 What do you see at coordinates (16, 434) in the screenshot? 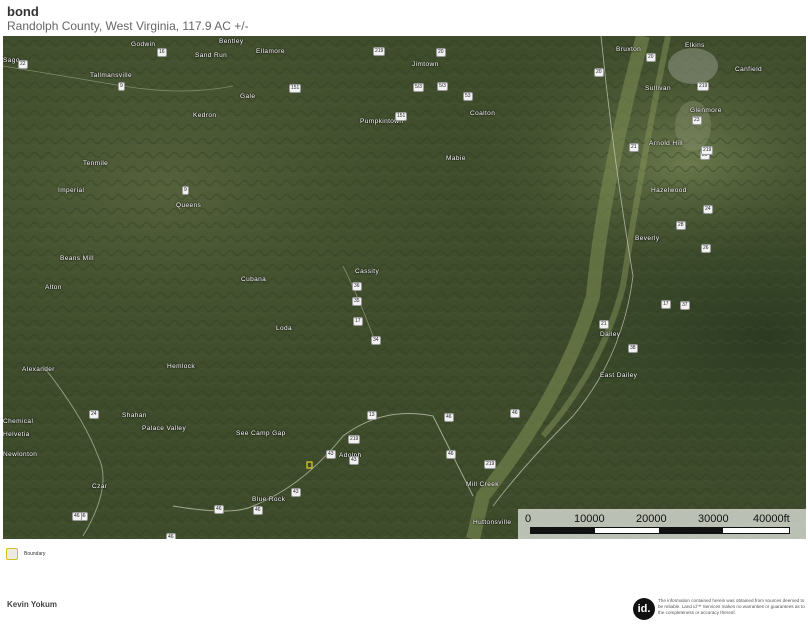
I see `place-label: Helvetia` at bounding box center [16, 434].